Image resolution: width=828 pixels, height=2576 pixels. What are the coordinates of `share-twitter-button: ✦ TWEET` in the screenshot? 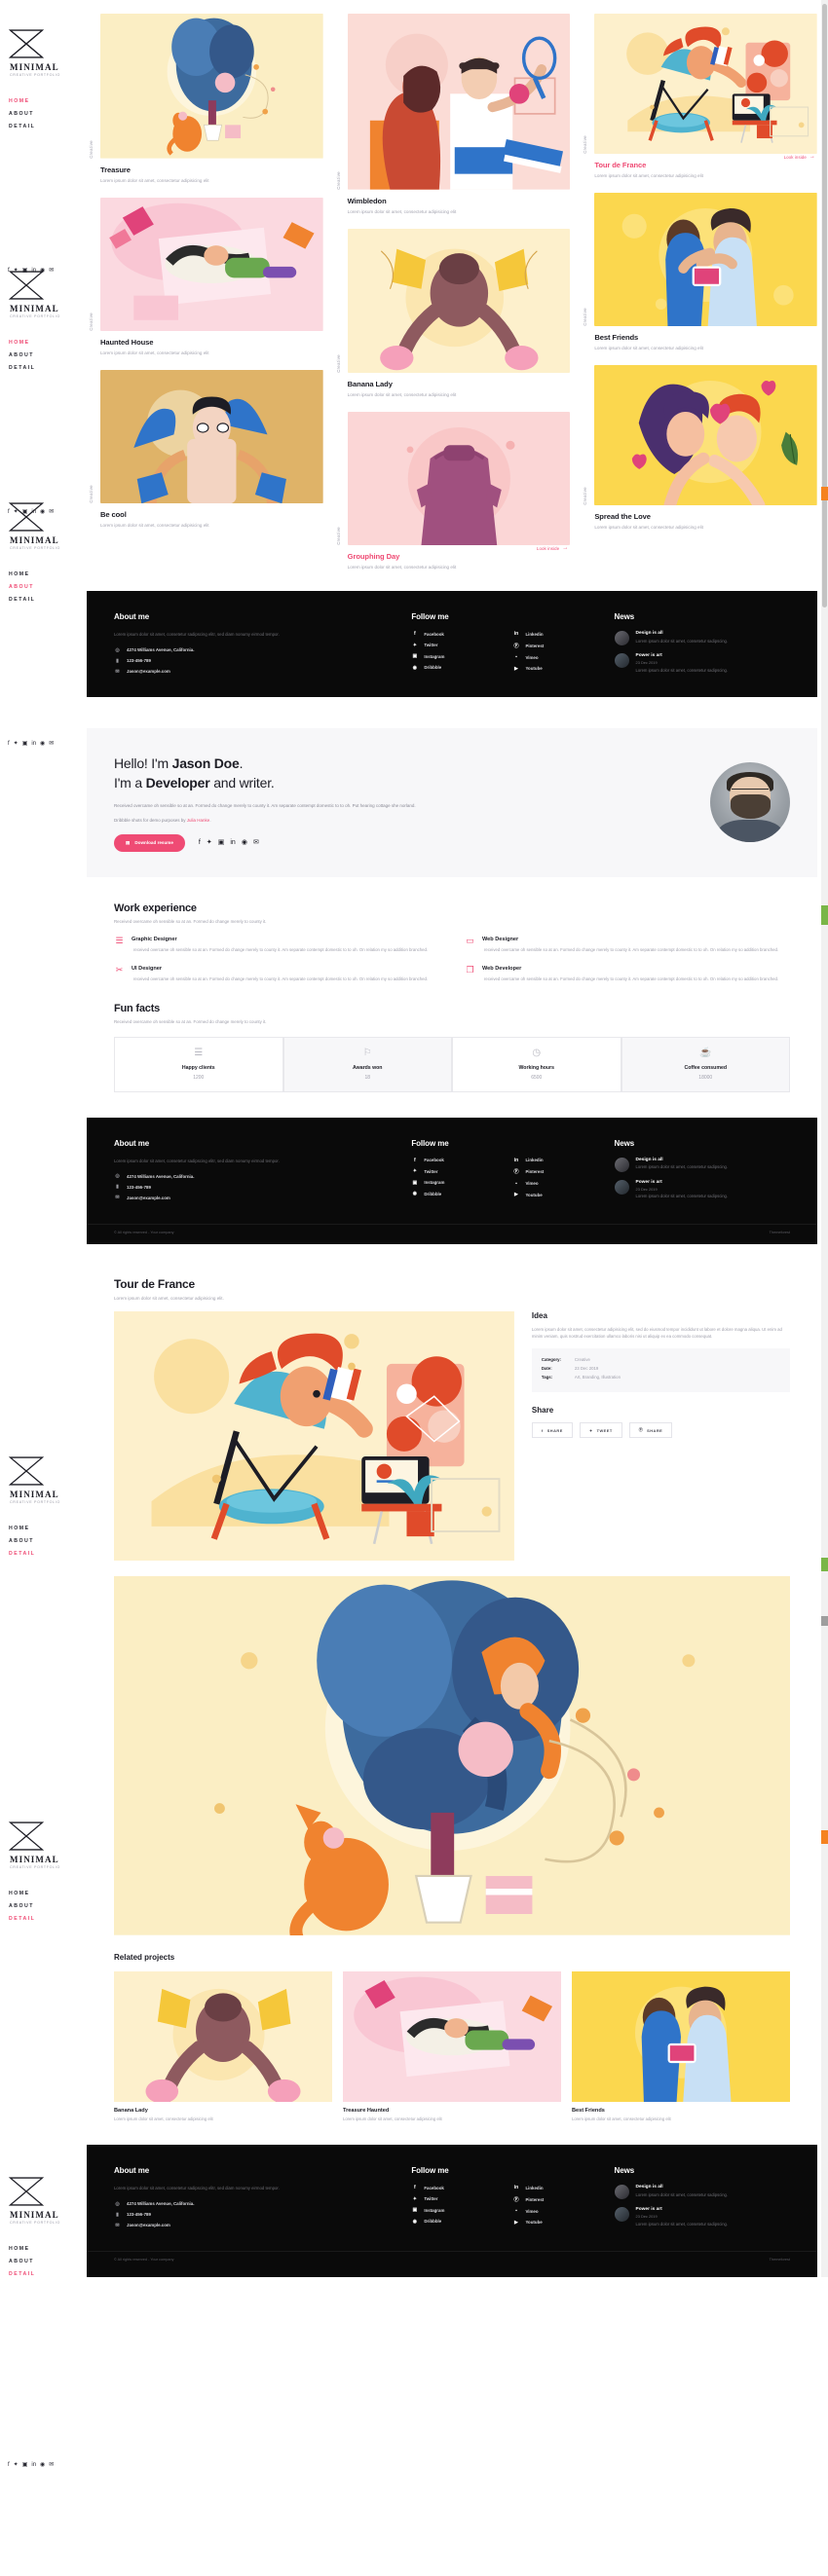 It's located at (600, 1430).